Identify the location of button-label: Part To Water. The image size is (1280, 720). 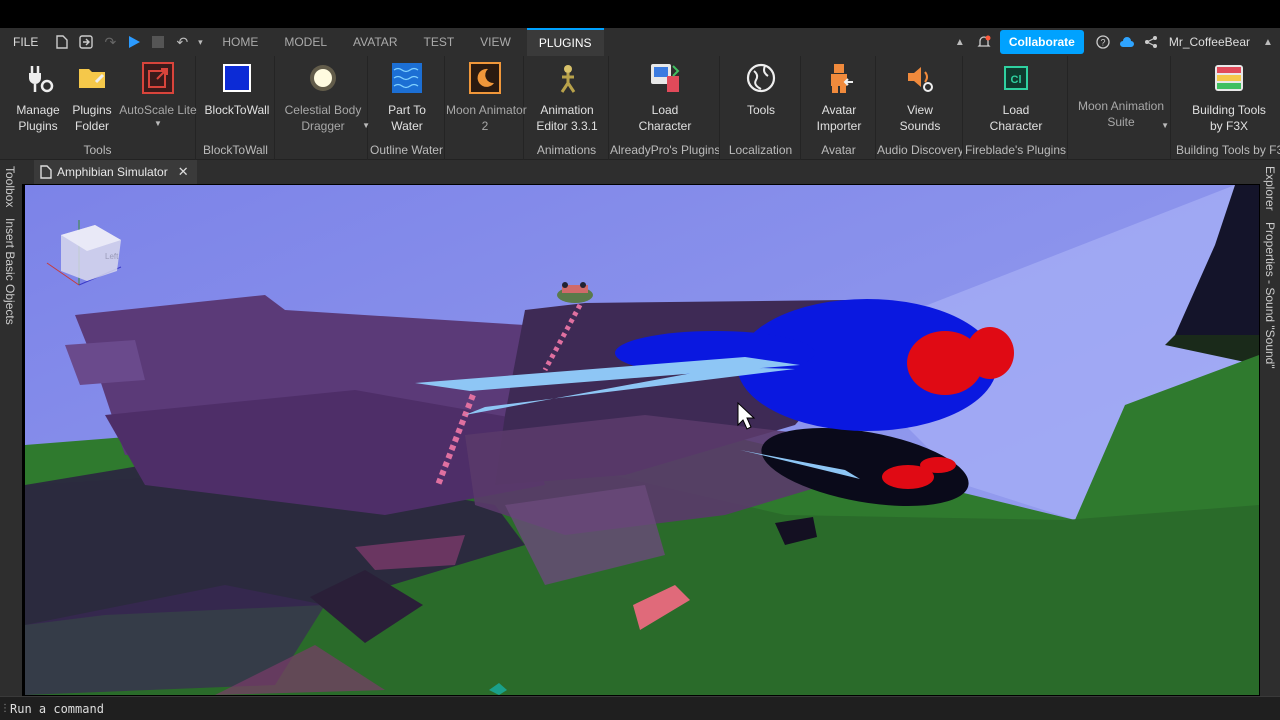
(407, 118).